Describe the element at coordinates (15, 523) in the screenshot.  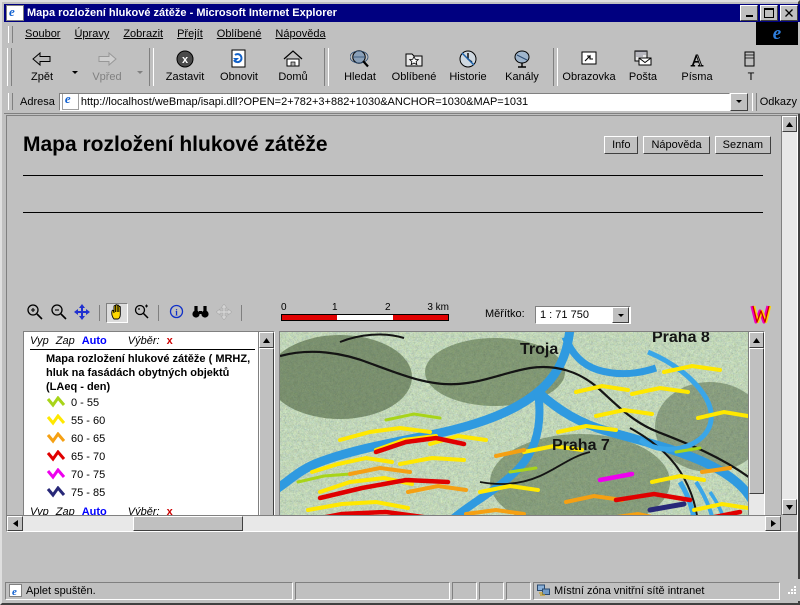
I see `page-scroll-left-button` at that location.